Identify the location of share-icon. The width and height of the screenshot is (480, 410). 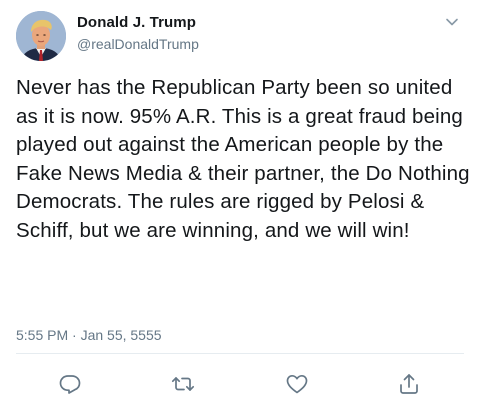
(409, 384).